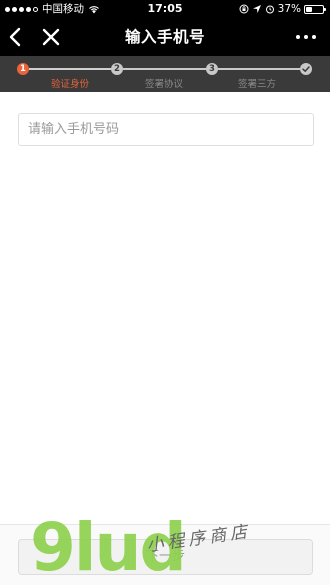 The image size is (330, 586). I want to click on phone-input, so click(166, 129).